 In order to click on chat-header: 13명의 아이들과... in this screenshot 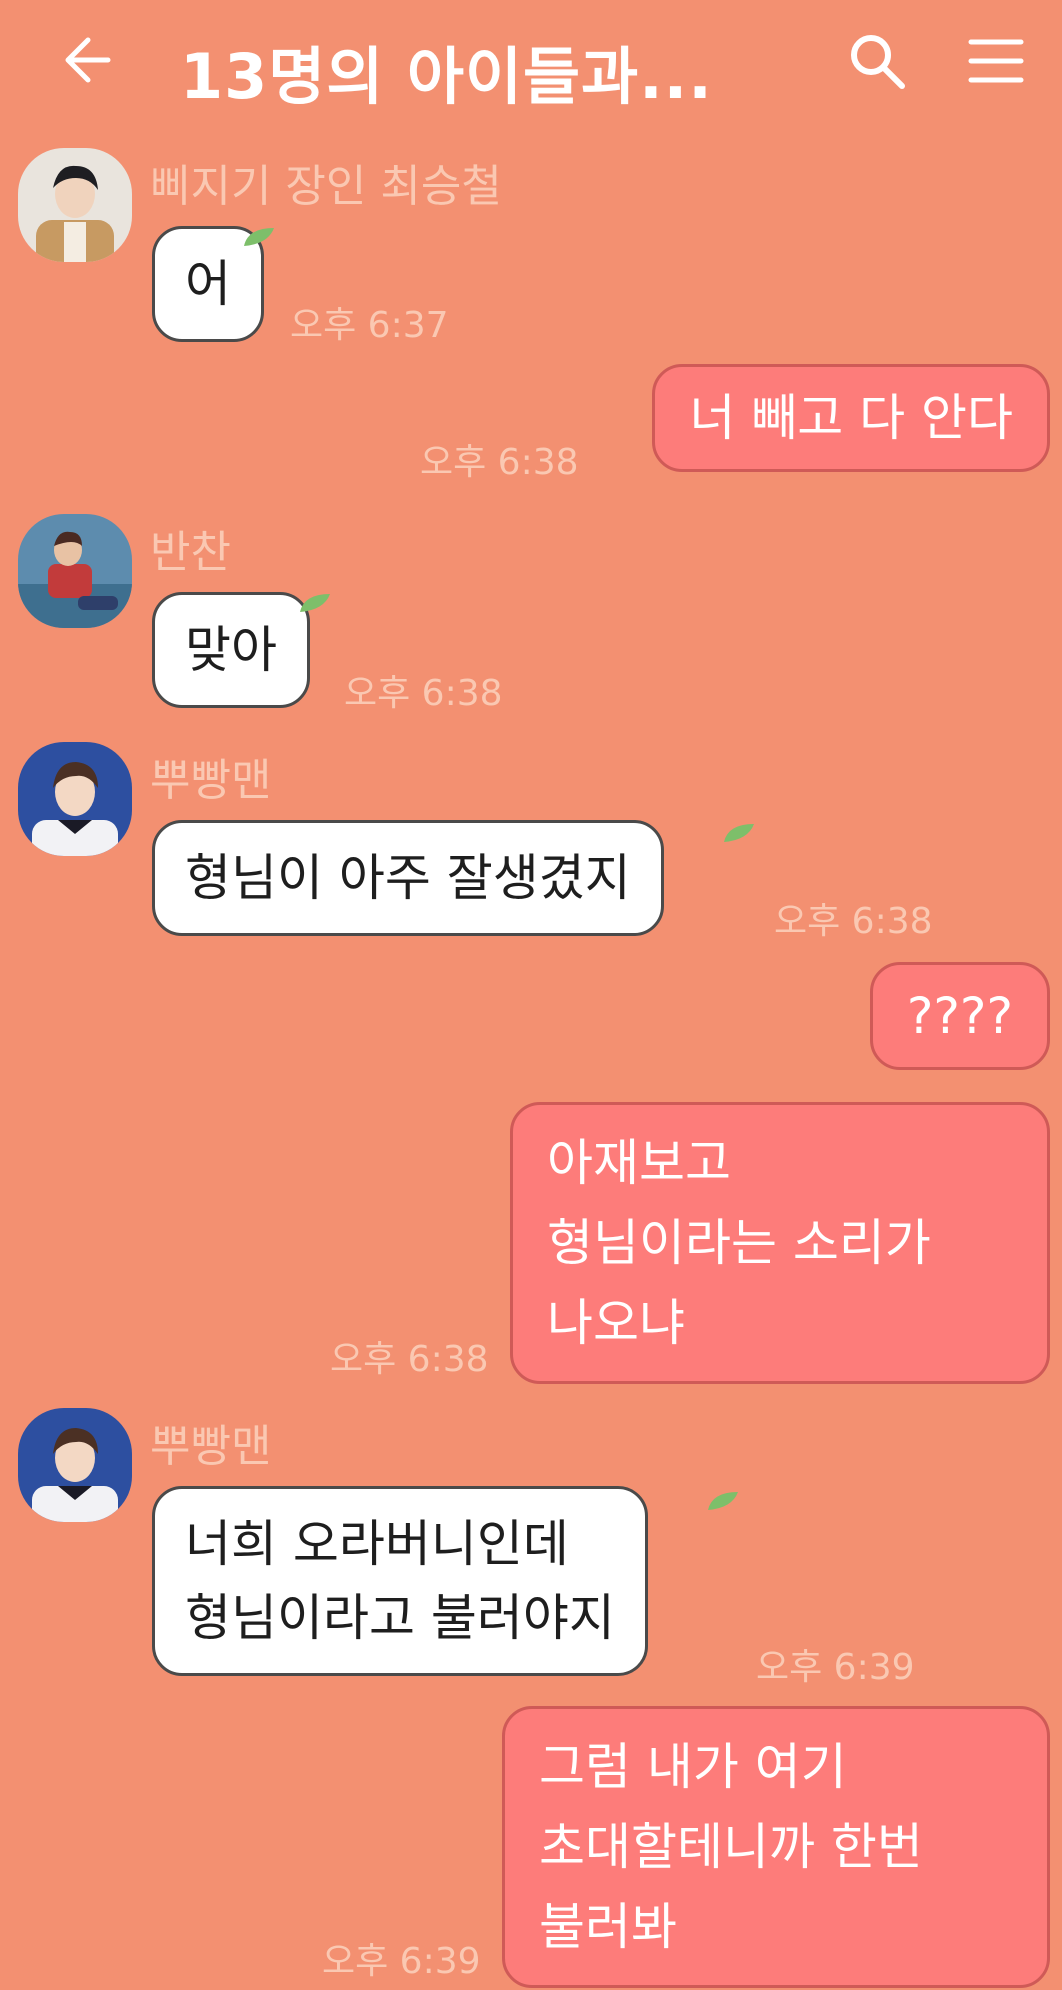, I will do `click(531, 65)`.